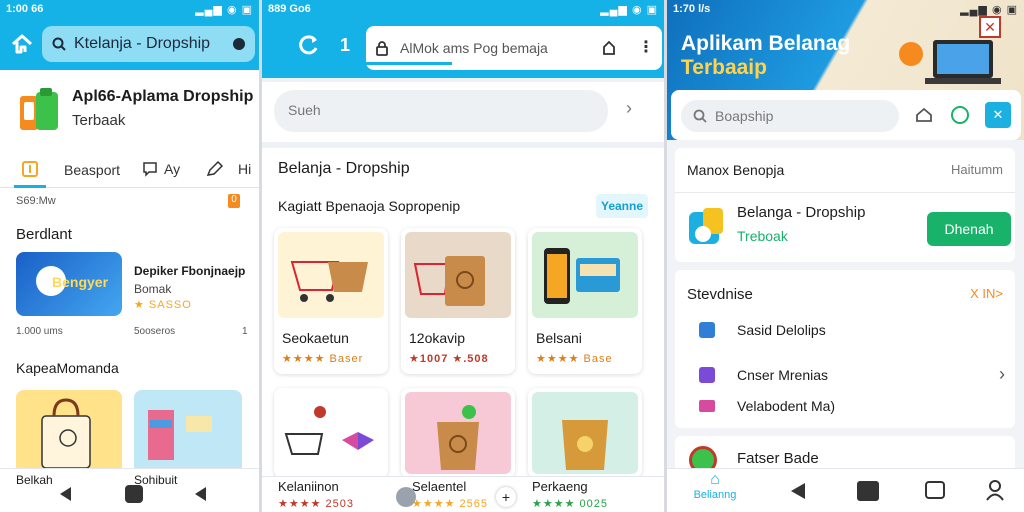 The image size is (1024, 512). Describe the element at coordinates (781, 330) in the screenshot. I see `list-item-label: Sasid Delolips` at that location.